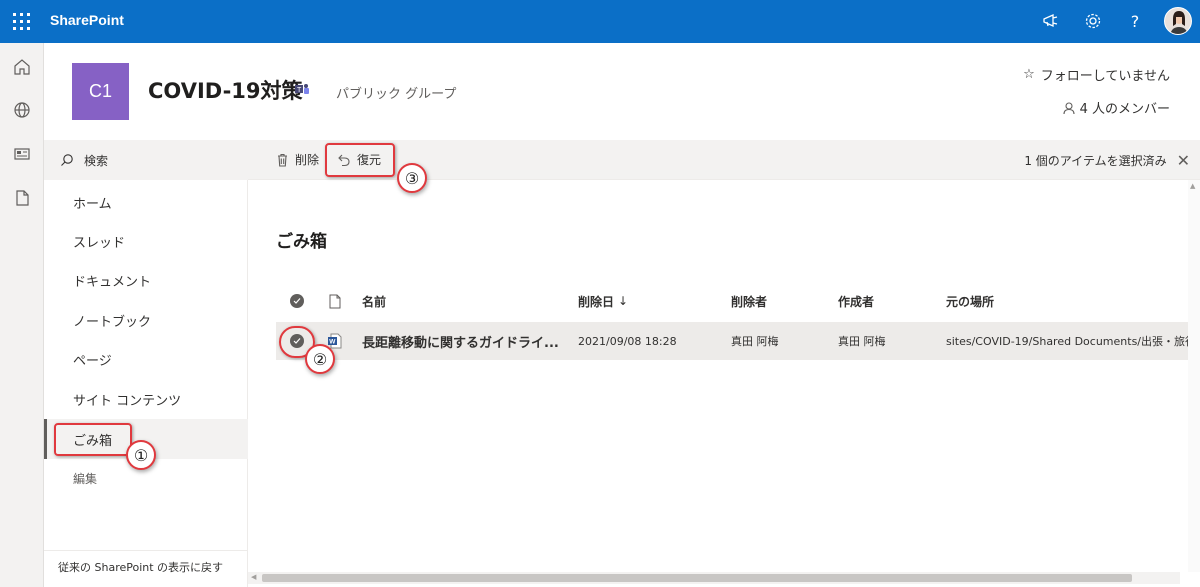  I want to click on original-location-cell: sites/COVID-19/Shared Documents/出張・旅行に, so click(1073, 341).